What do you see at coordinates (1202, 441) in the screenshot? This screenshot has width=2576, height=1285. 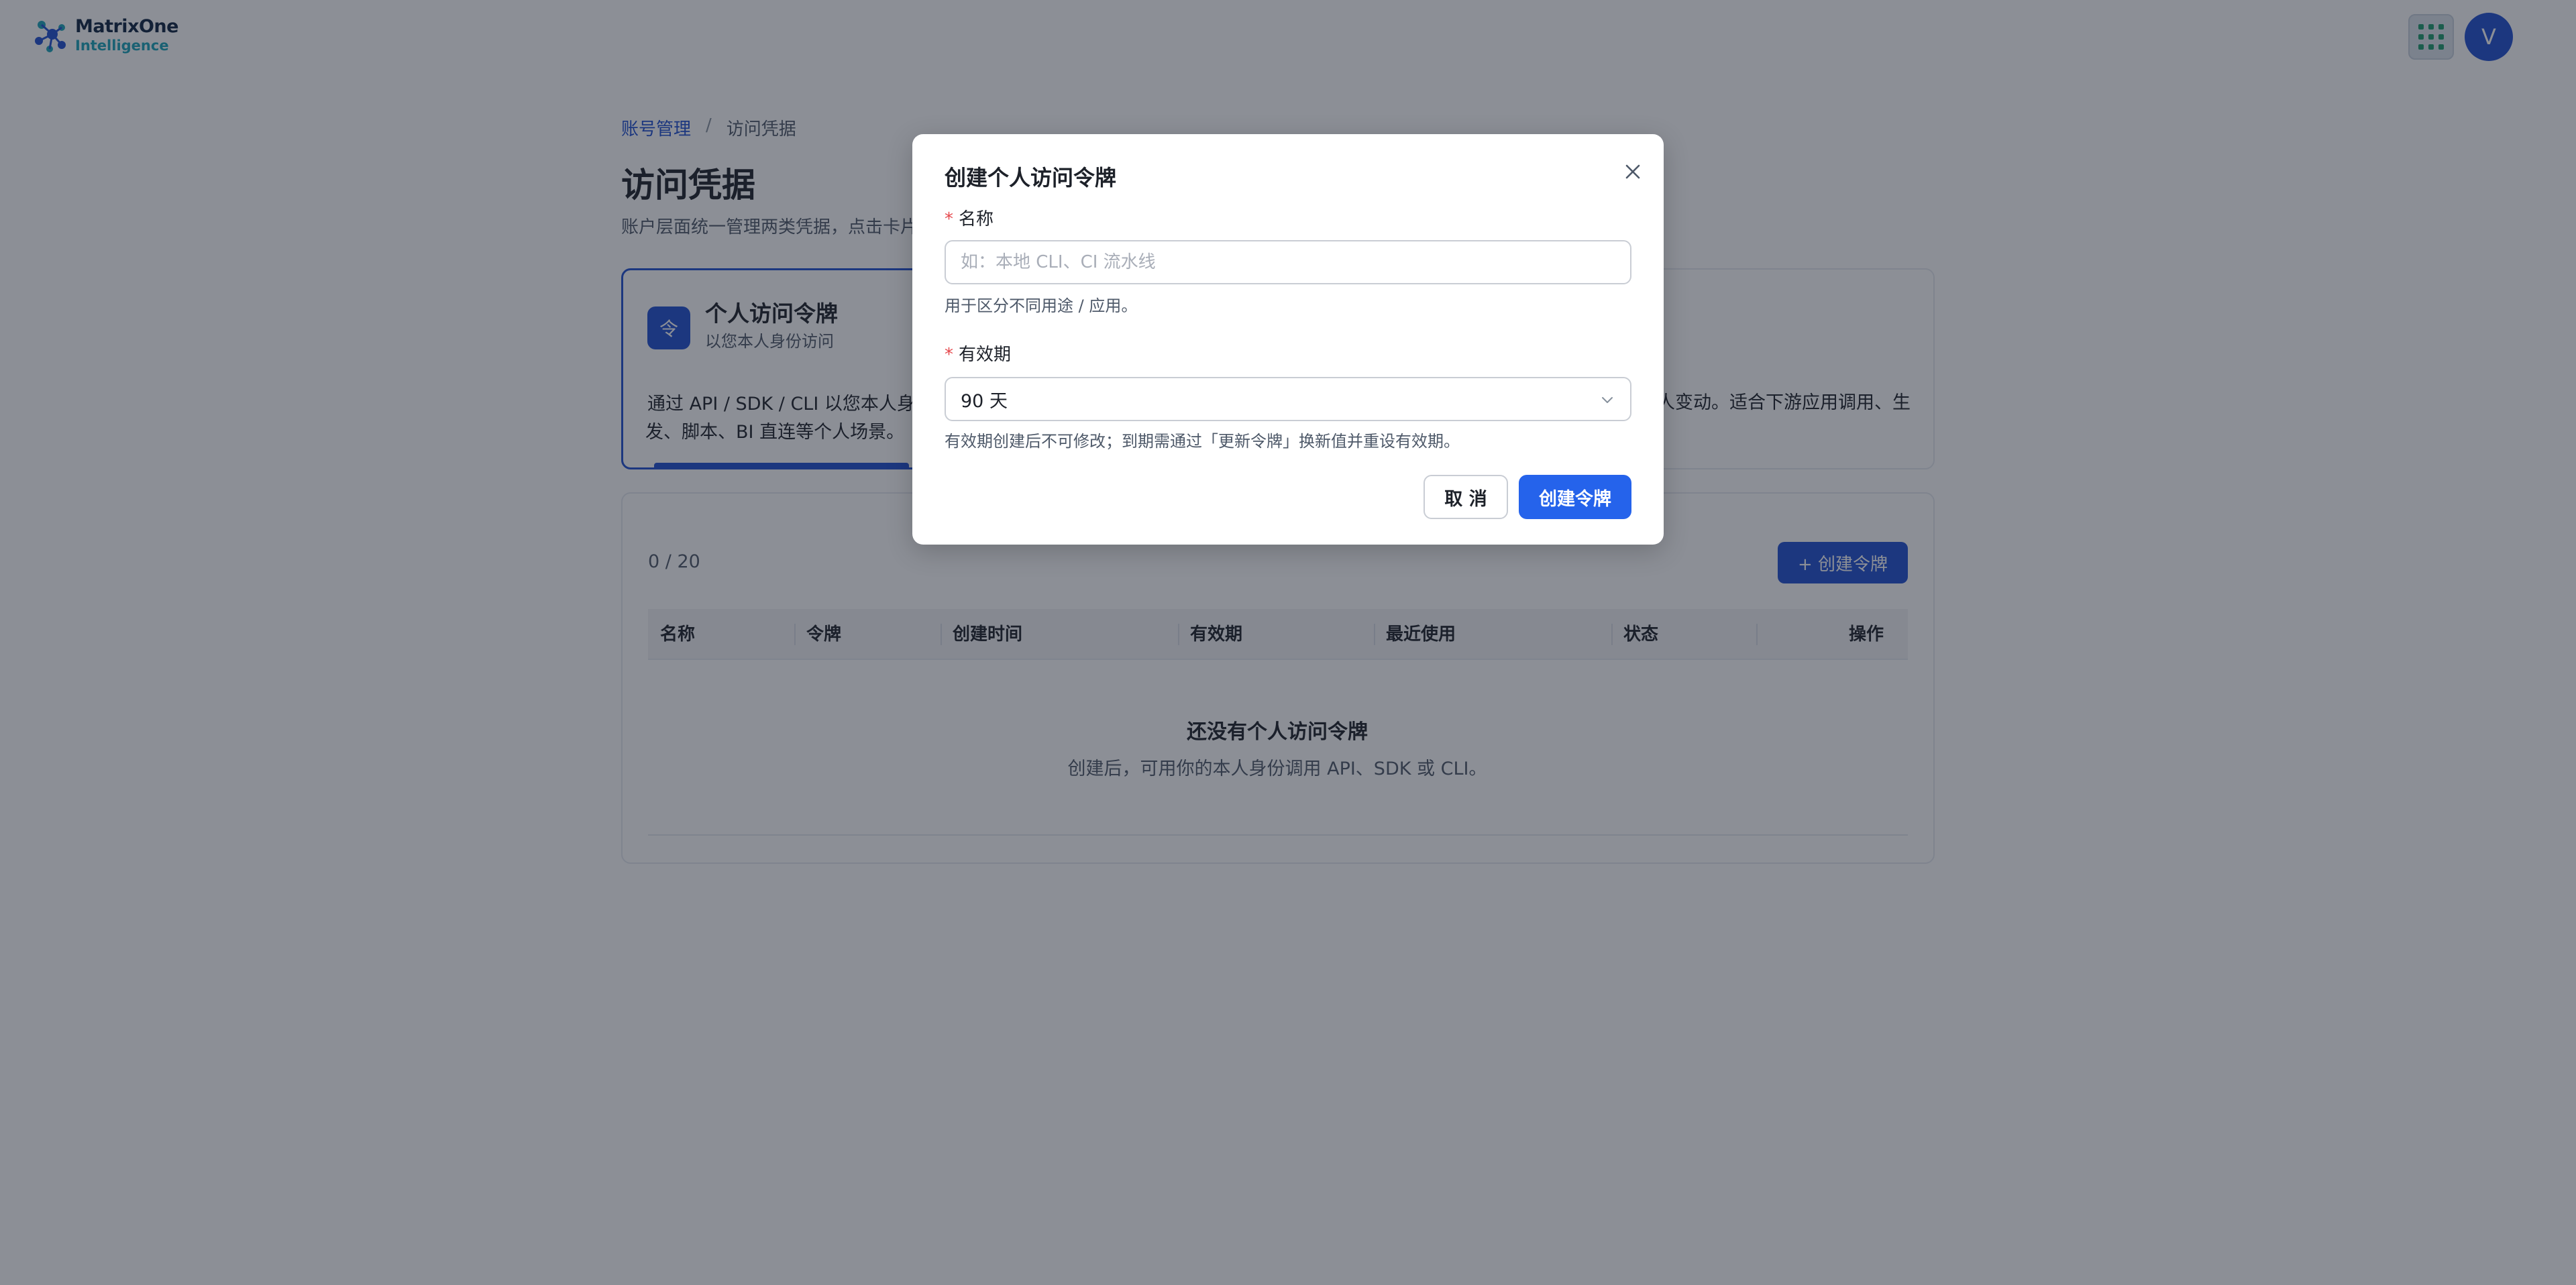 I see `expiry-field-hint: 有效期创建后不可修改；到期需通过「更新令牌」换新值并重设有效期。` at bounding box center [1202, 441].